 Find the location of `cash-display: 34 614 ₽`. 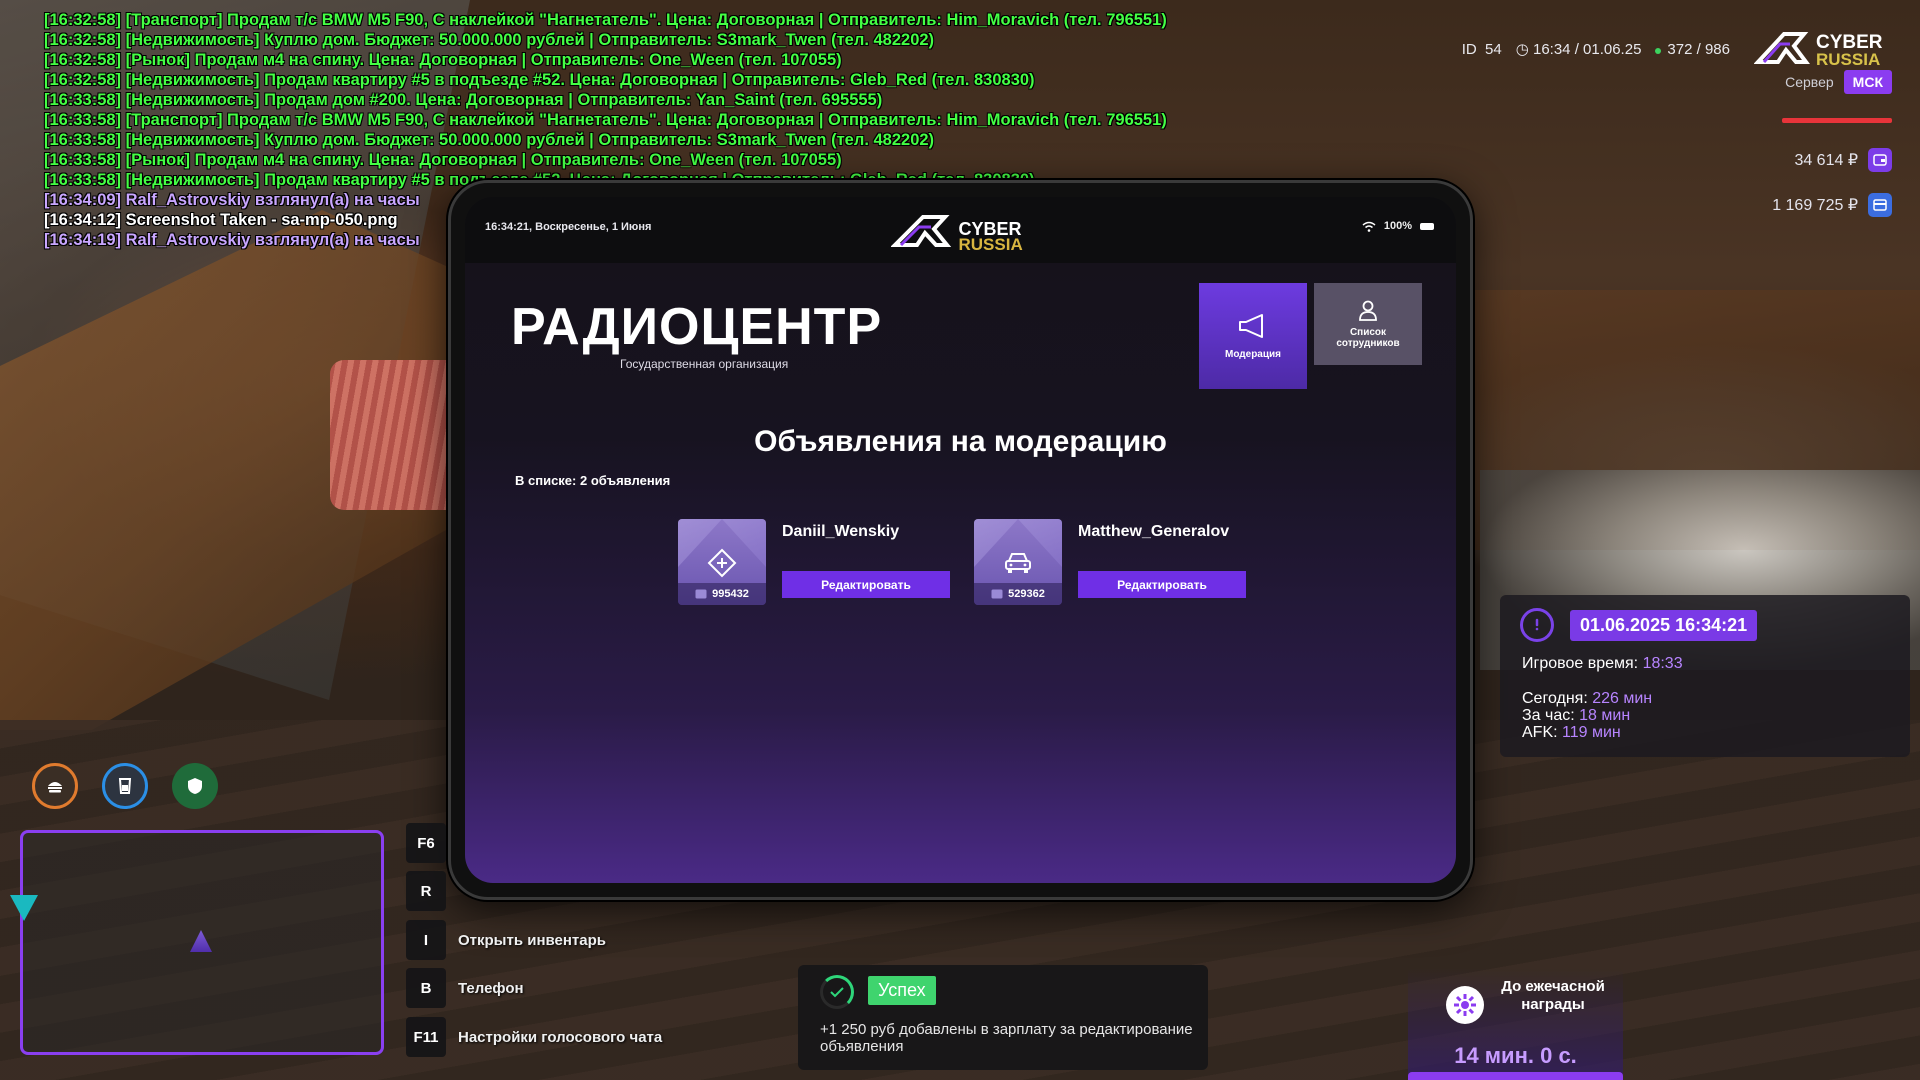

cash-display: 34 614 ₽ is located at coordinates (1843, 160).